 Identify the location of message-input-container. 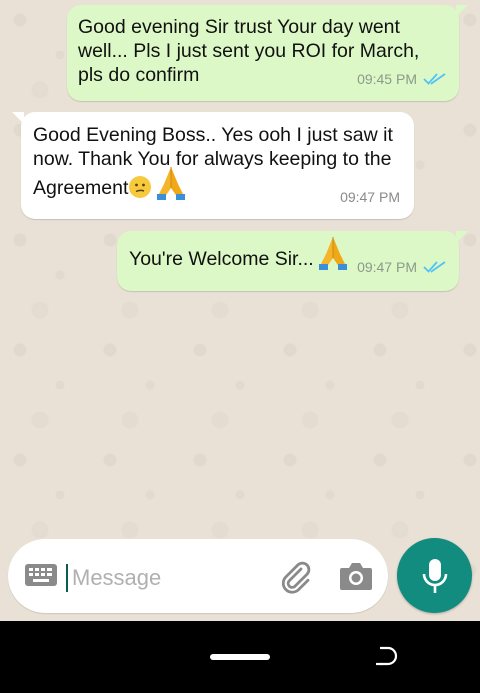
(198, 576).